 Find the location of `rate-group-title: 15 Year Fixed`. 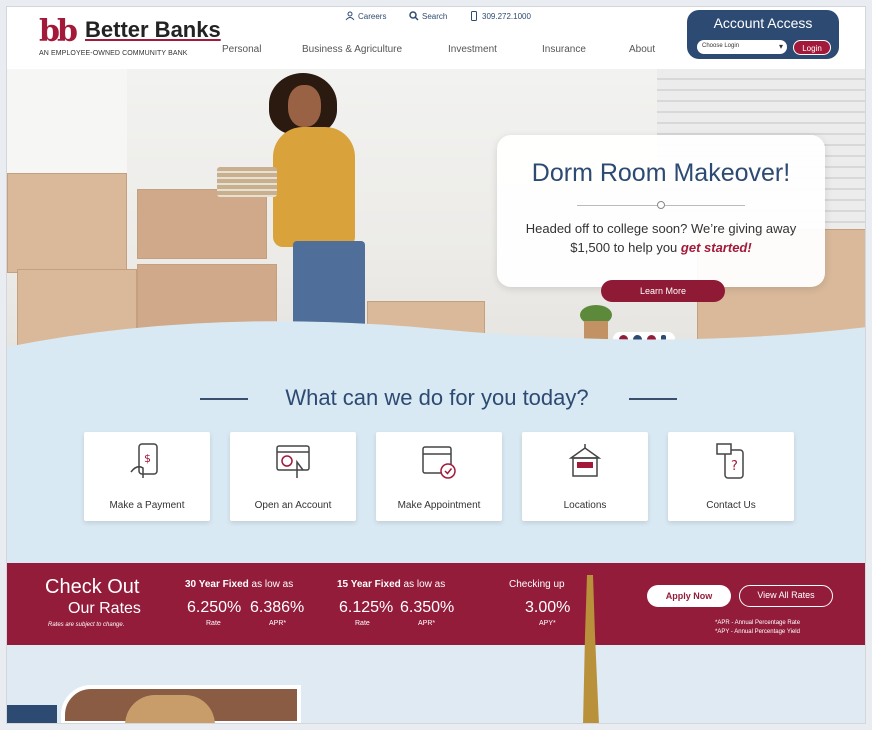

rate-group-title: 15 Year Fixed is located at coordinates (369, 584).